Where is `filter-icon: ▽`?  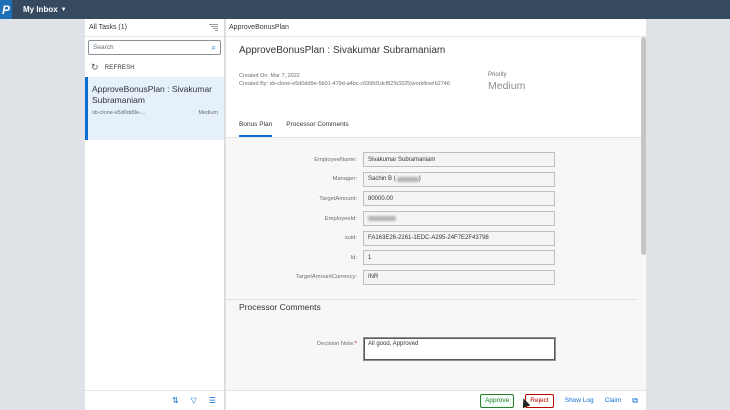
filter-icon: ▽ is located at coordinates (194, 400).